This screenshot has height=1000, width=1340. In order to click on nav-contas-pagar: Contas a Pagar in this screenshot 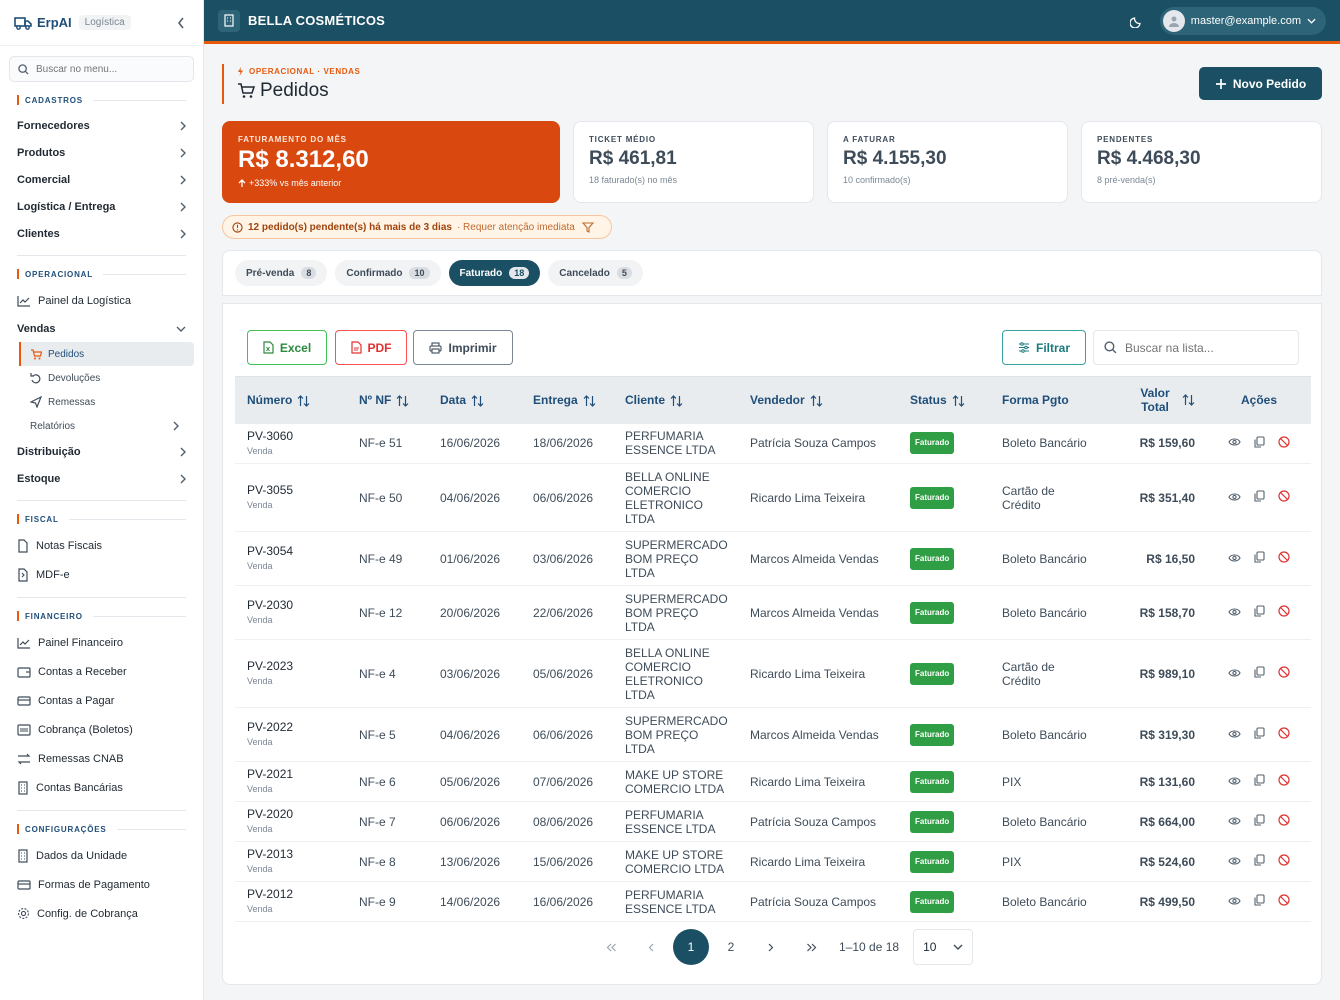, I will do `click(101, 700)`.